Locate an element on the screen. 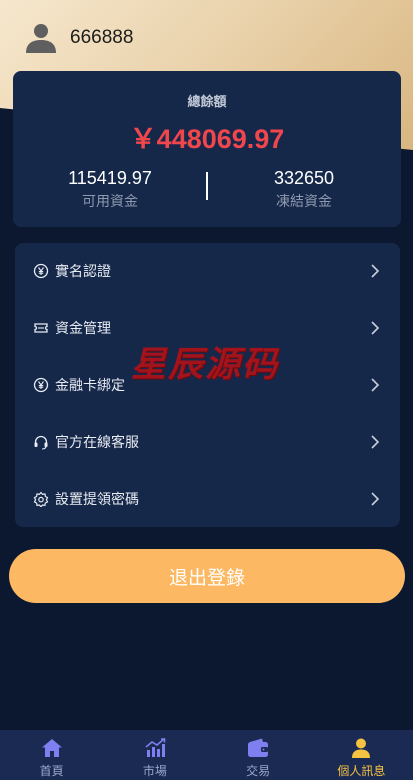 This screenshot has height=780, width=413. menu-item-withdrawal-password: 設置提領密碼 is located at coordinates (207, 499).